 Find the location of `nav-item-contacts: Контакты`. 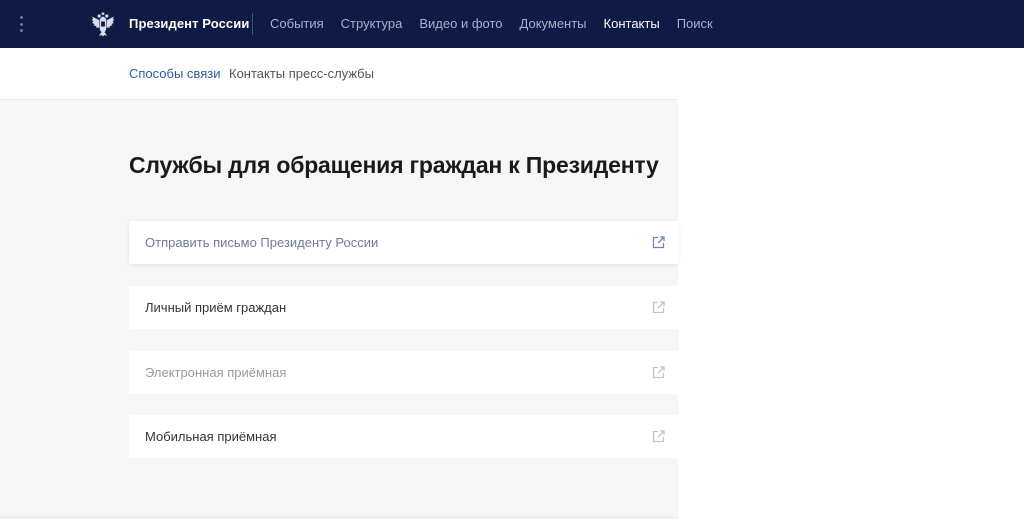

nav-item-contacts: Контакты is located at coordinates (632, 23).